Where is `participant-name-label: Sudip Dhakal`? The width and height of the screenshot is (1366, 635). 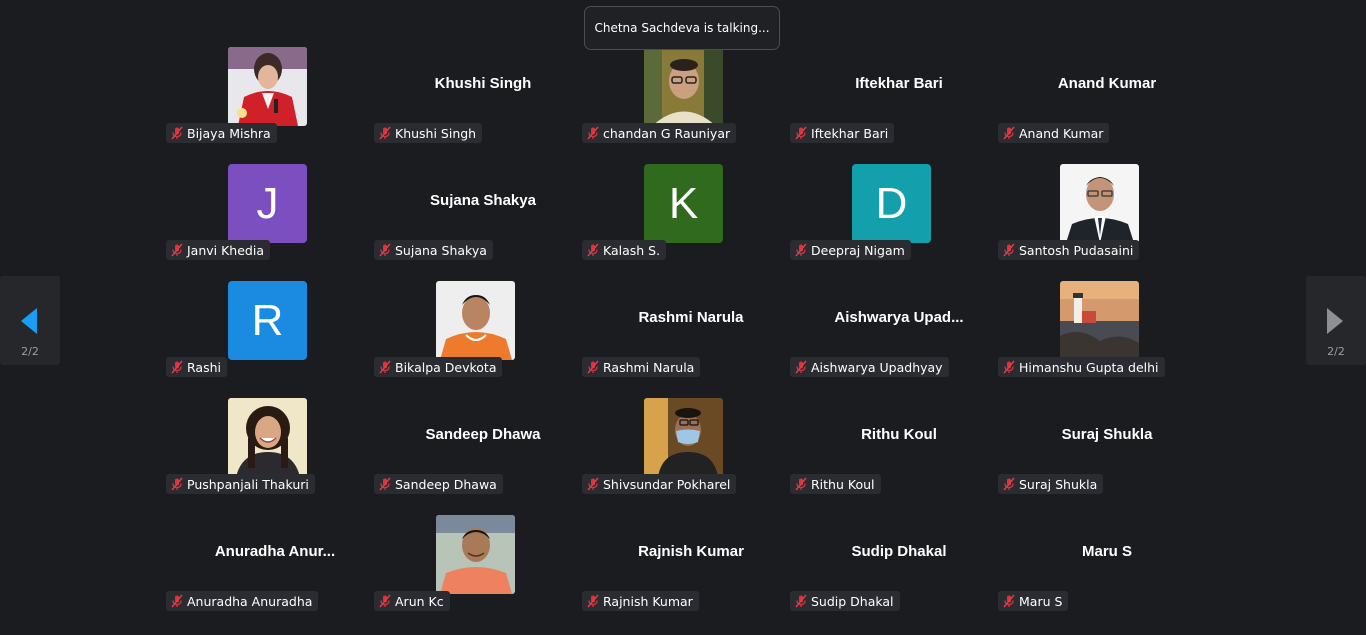
participant-name-label: Sudip Dhakal is located at coordinates (845, 601).